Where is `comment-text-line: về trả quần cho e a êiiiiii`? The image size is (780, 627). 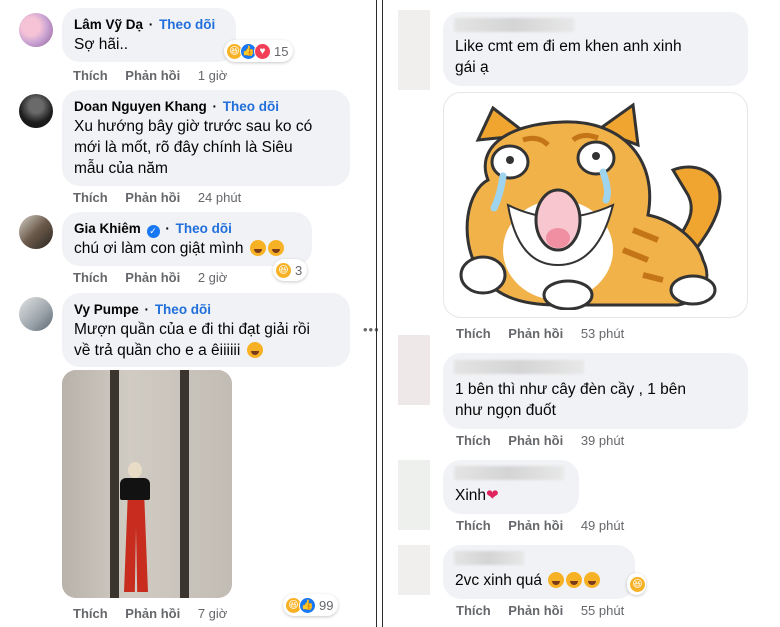 comment-text-line: về trả quần cho e a êiiiiii is located at coordinates (157, 350).